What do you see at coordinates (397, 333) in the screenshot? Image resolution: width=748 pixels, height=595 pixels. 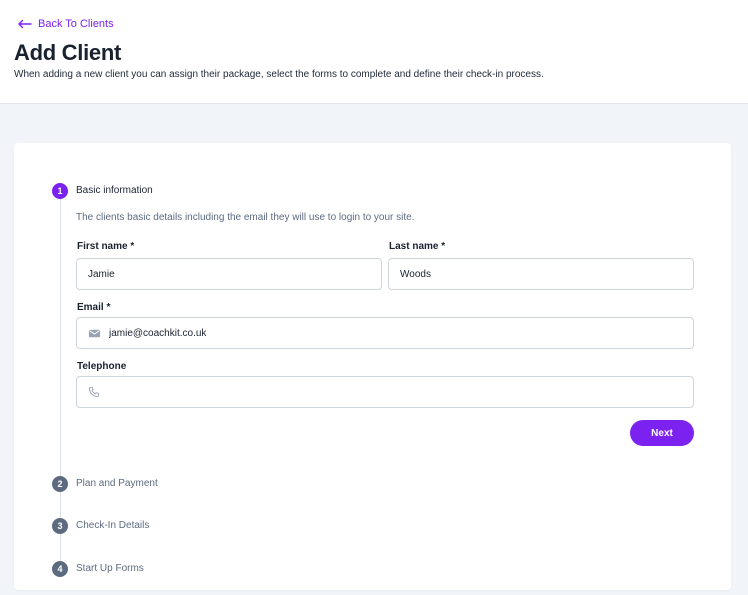 I see `email-input` at bounding box center [397, 333].